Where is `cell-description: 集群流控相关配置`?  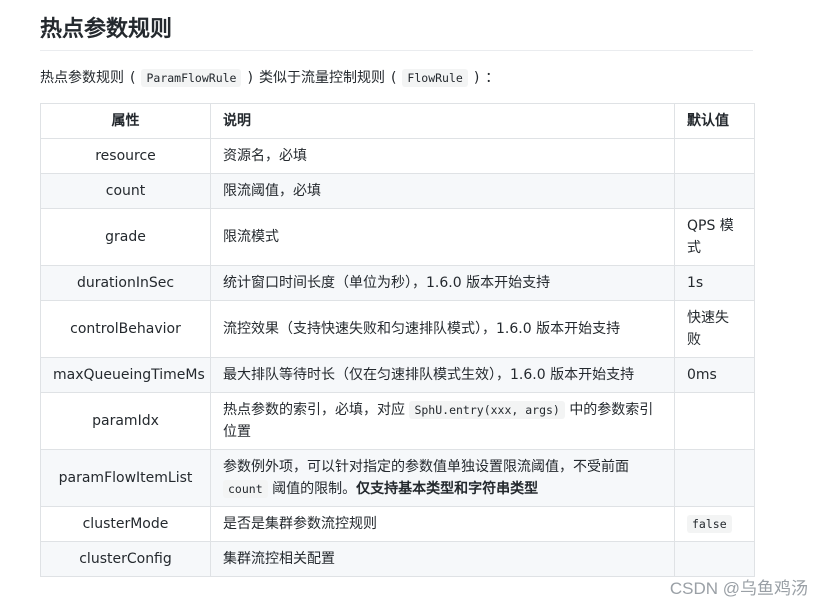 cell-description: 集群流控相关配置 is located at coordinates (442, 559).